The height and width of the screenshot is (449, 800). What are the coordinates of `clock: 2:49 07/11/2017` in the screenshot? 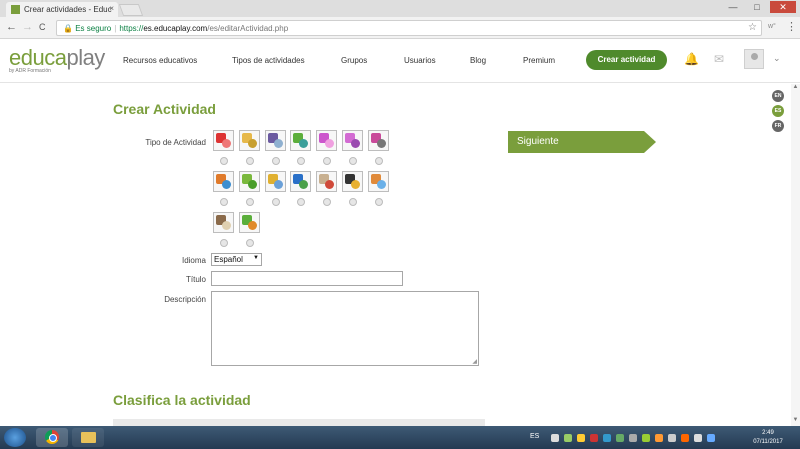 It's located at (768, 438).